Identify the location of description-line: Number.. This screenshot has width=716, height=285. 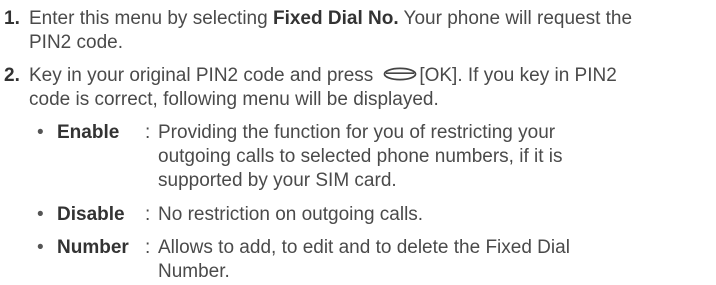
(194, 271).